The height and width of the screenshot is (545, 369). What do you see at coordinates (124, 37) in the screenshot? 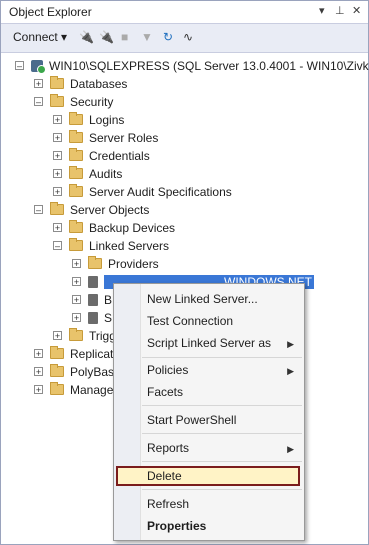
I see `stop-icon: ■` at bounding box center [124, 37].